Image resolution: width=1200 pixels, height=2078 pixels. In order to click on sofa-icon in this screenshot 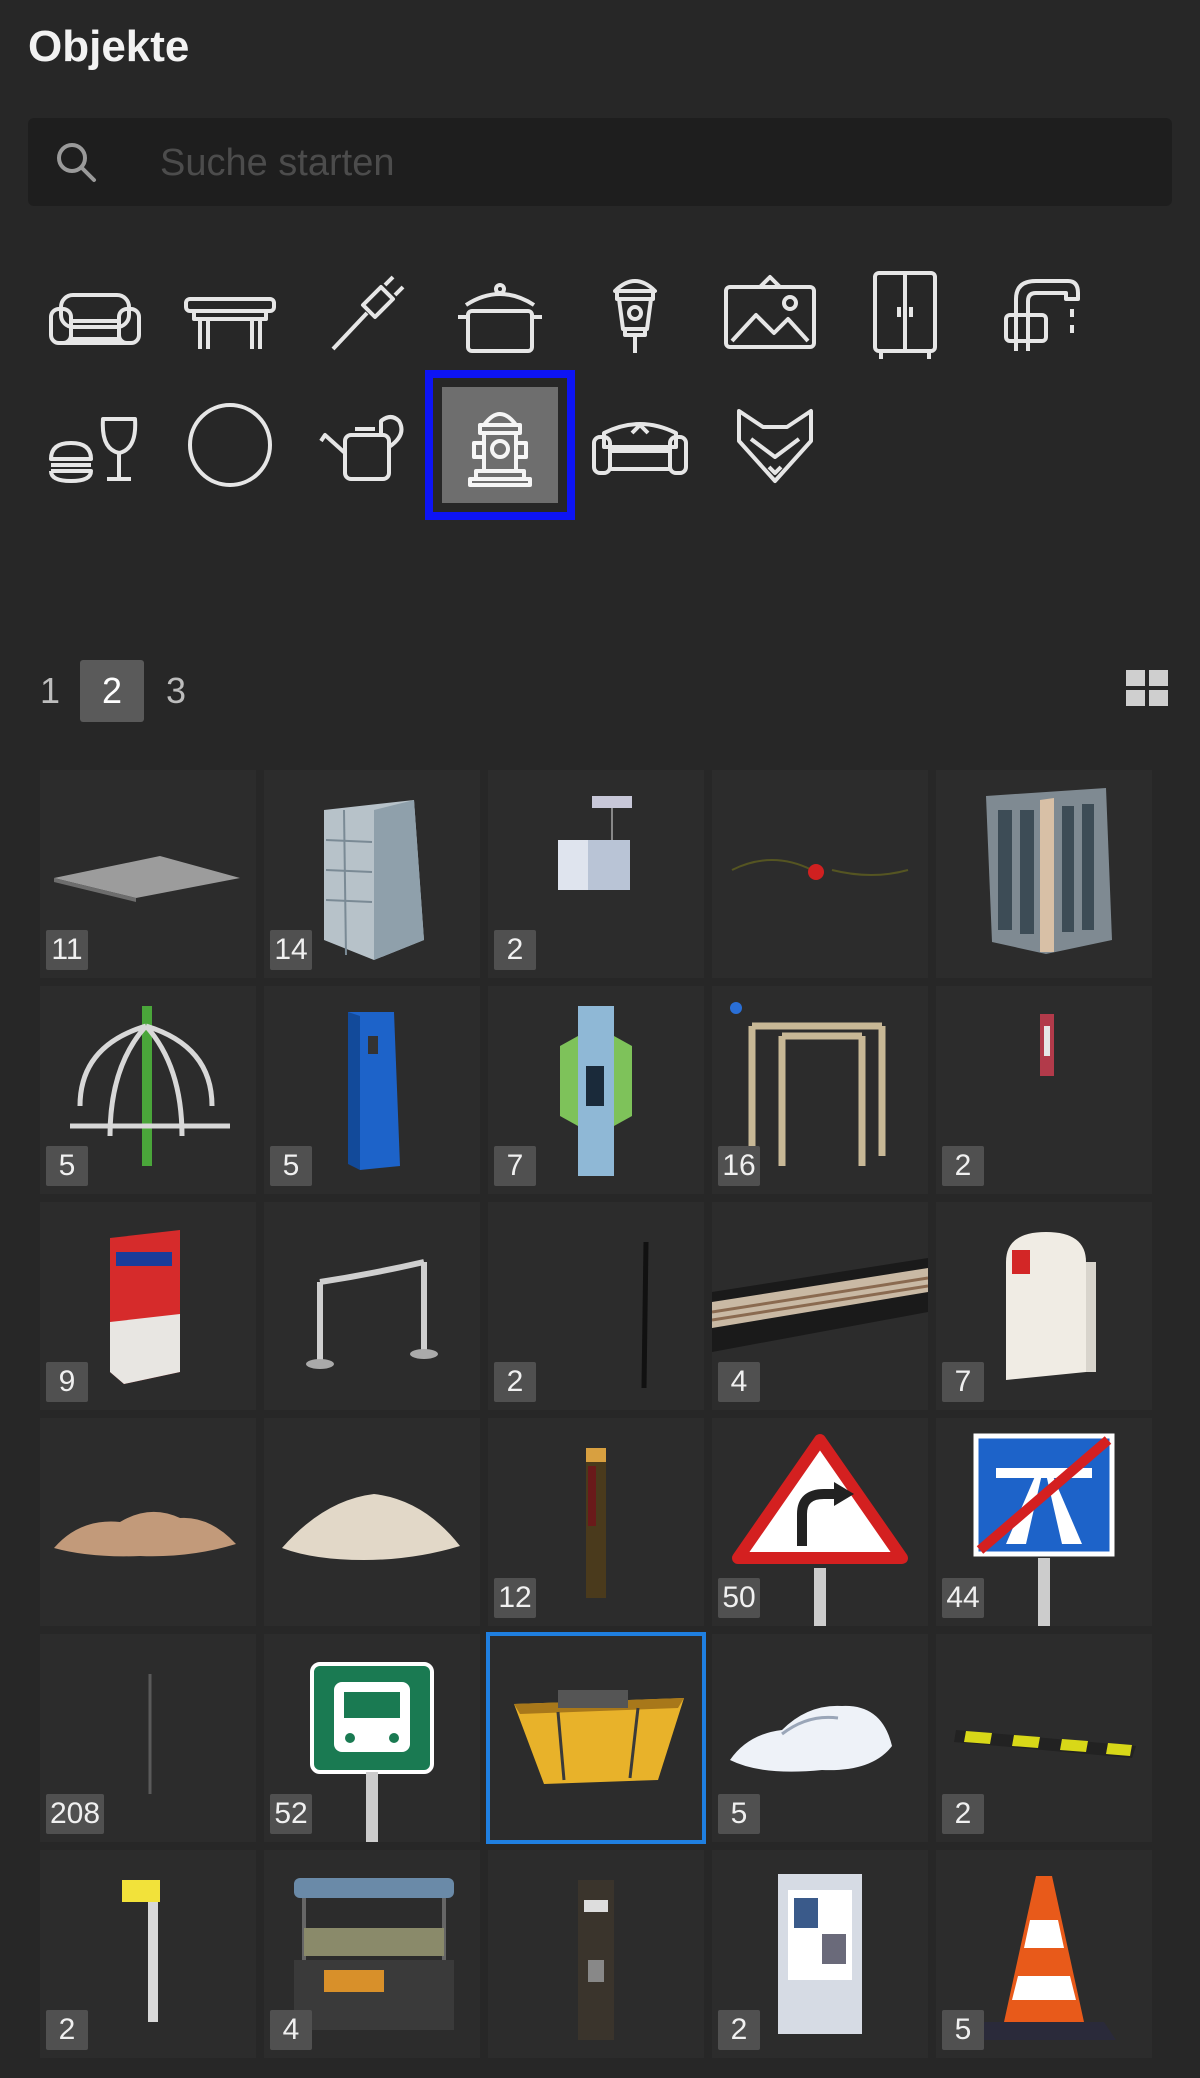, I will do `click(640, 448)`.